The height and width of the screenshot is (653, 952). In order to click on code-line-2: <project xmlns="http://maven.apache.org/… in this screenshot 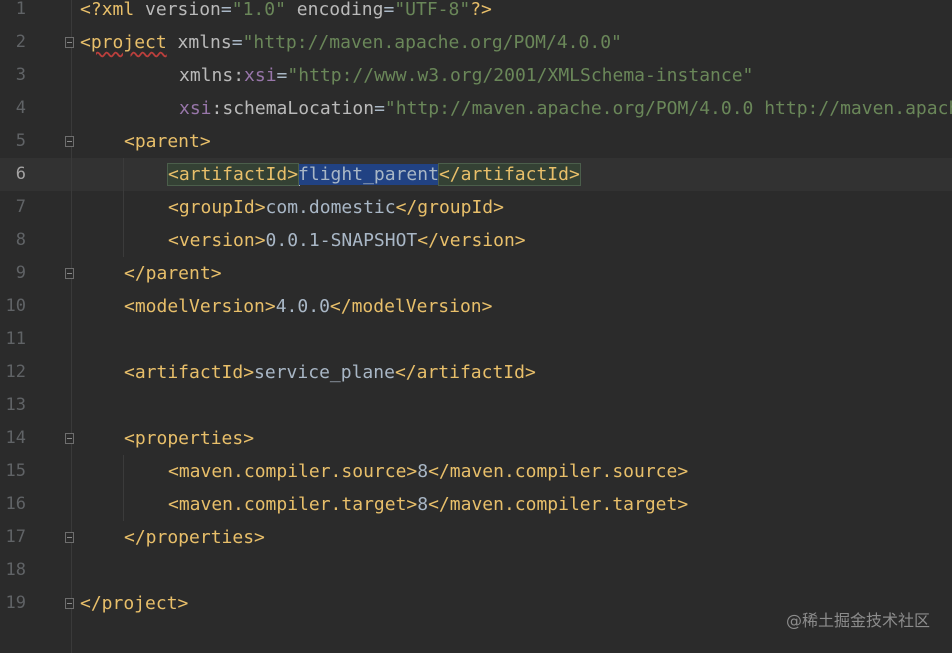, I will do `click(351, 42)`.